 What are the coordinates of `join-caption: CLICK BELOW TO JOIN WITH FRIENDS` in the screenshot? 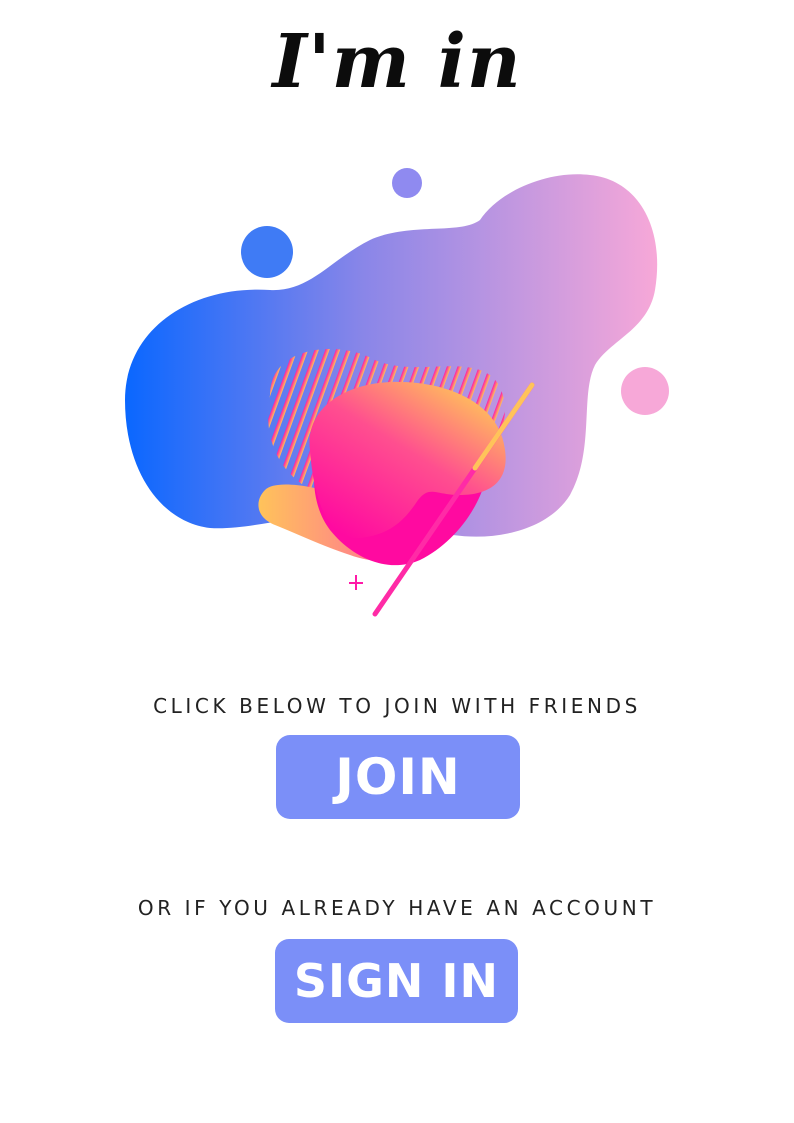 It's located at (397, 706).